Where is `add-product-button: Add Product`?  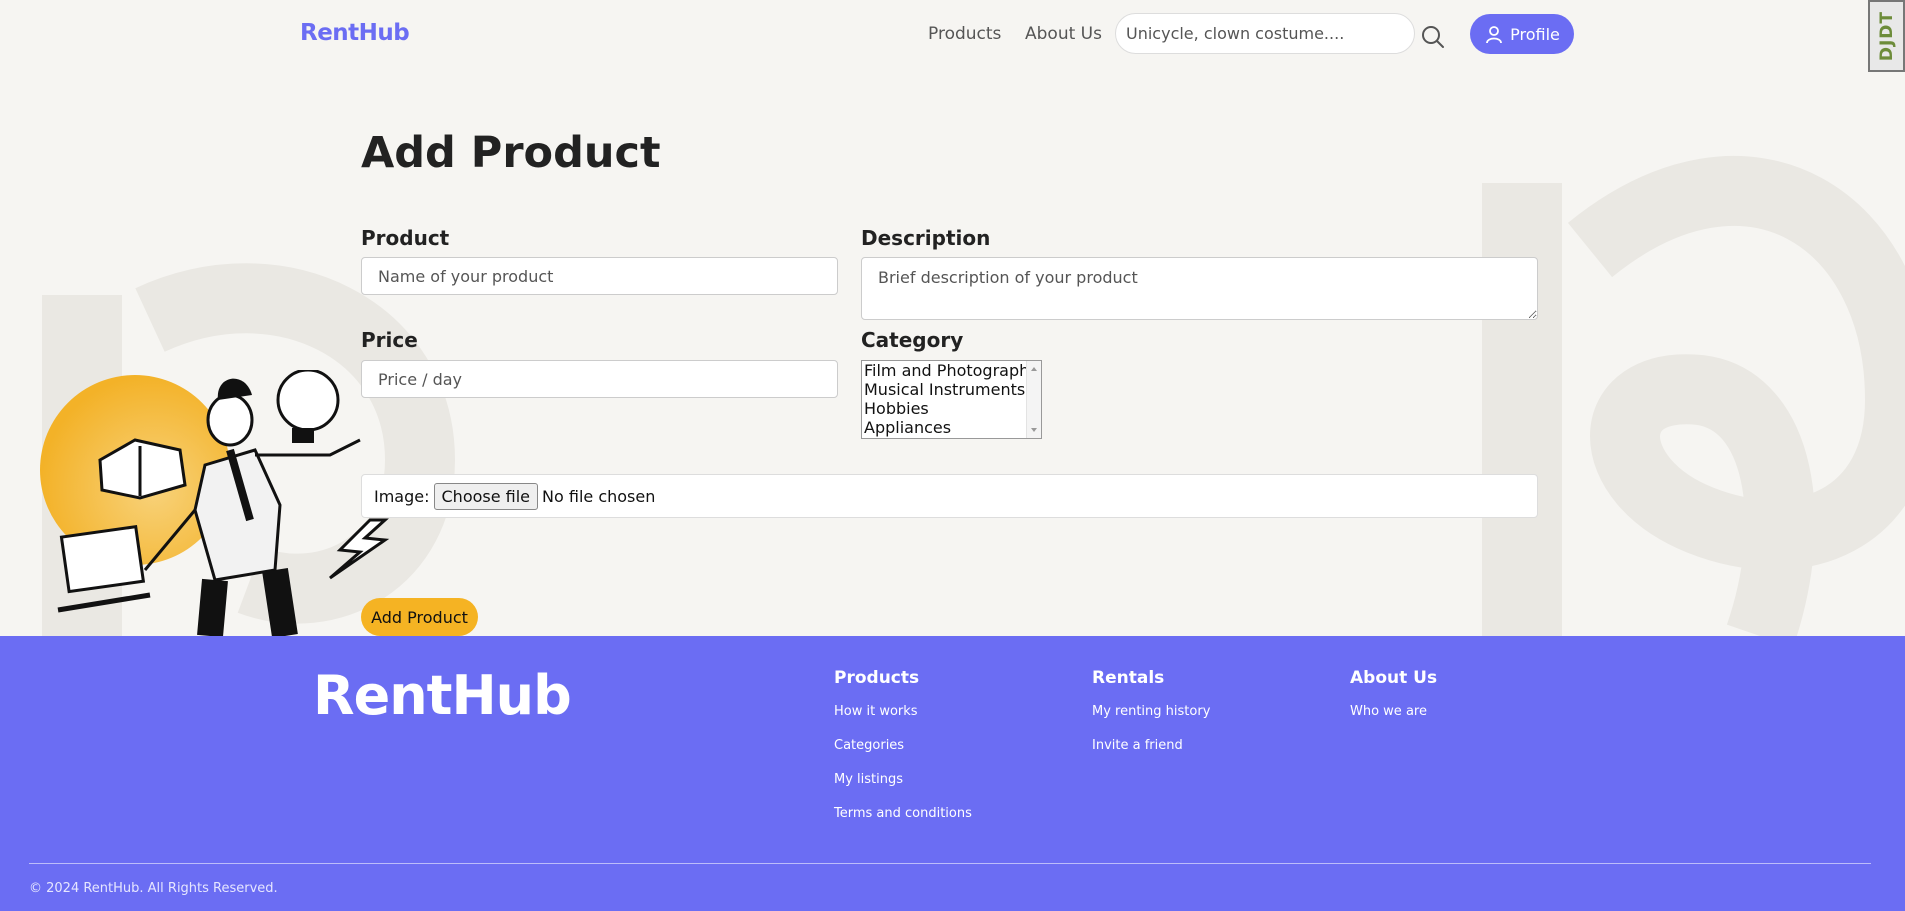 add-product-button: Add Product is located at coordinates (419, 617).